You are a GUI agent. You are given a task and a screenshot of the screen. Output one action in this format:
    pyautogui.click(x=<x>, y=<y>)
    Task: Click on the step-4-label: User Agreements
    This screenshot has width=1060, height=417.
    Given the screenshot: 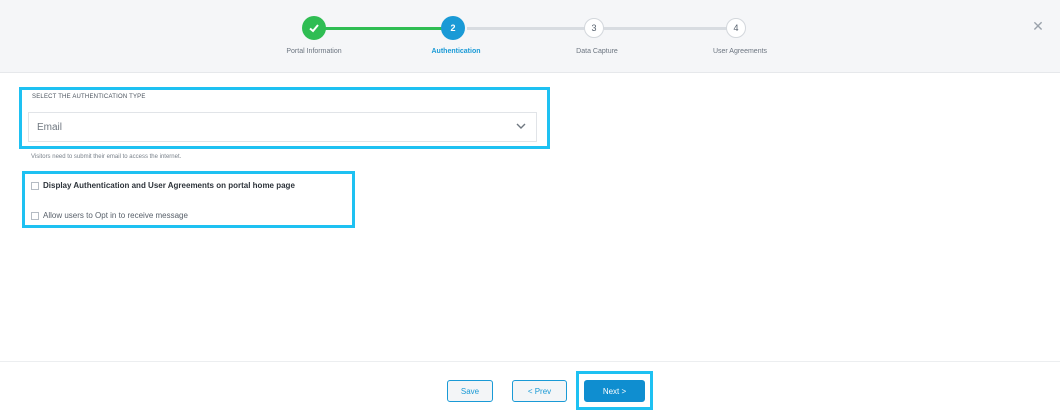 What is the action you would take?
    pyautogui.click(x=740, y=51)
    